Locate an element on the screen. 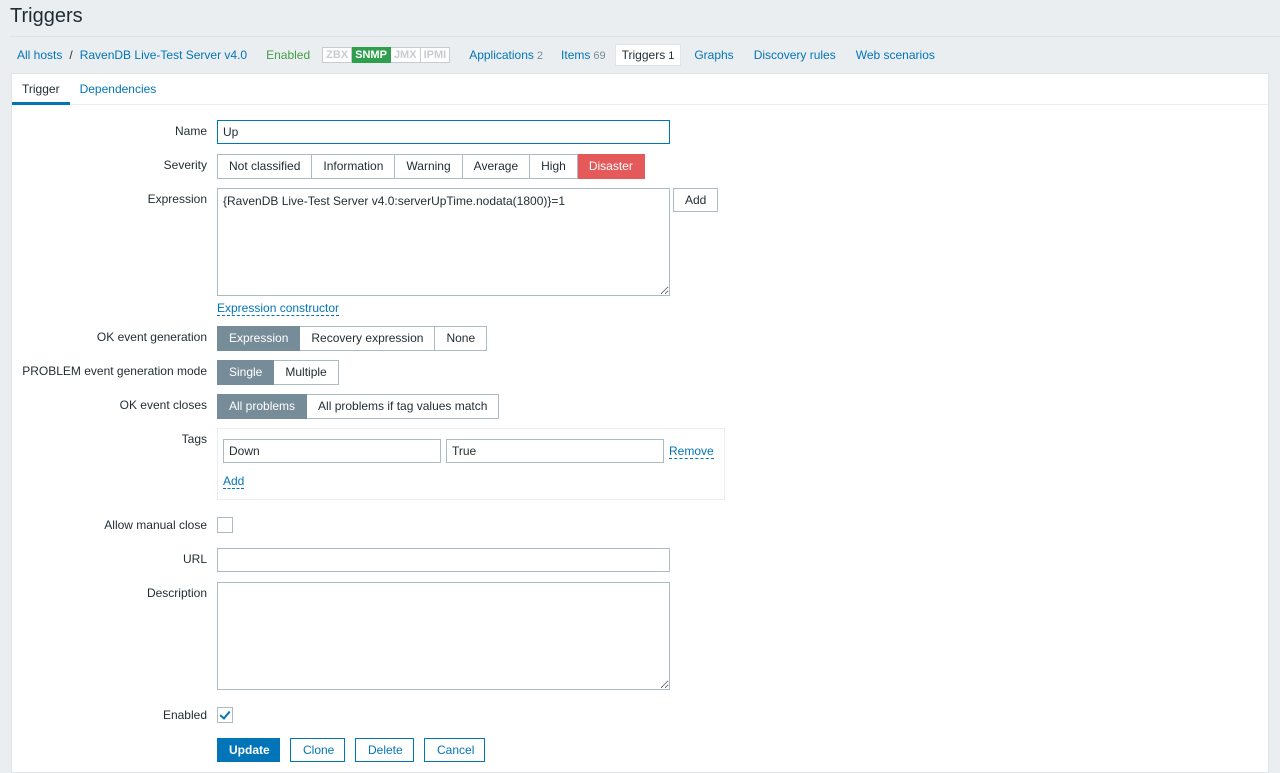 The height and width of the screenshot is (773, 1280). nav-triggers: Triggers 1 is located at coordinates (648, 55).